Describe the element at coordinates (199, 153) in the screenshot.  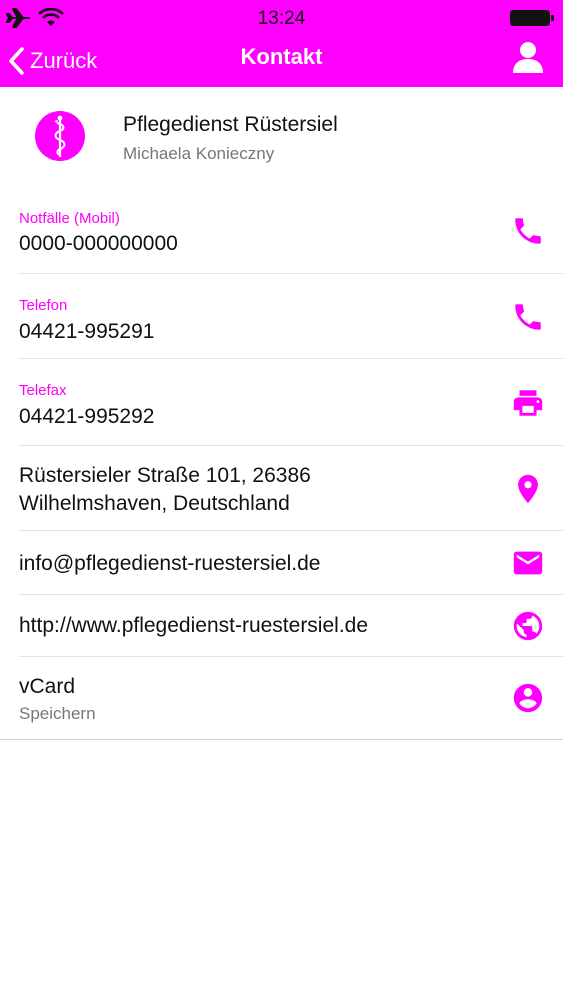
I see `contact-person: Michaela Konieczny` at that location.